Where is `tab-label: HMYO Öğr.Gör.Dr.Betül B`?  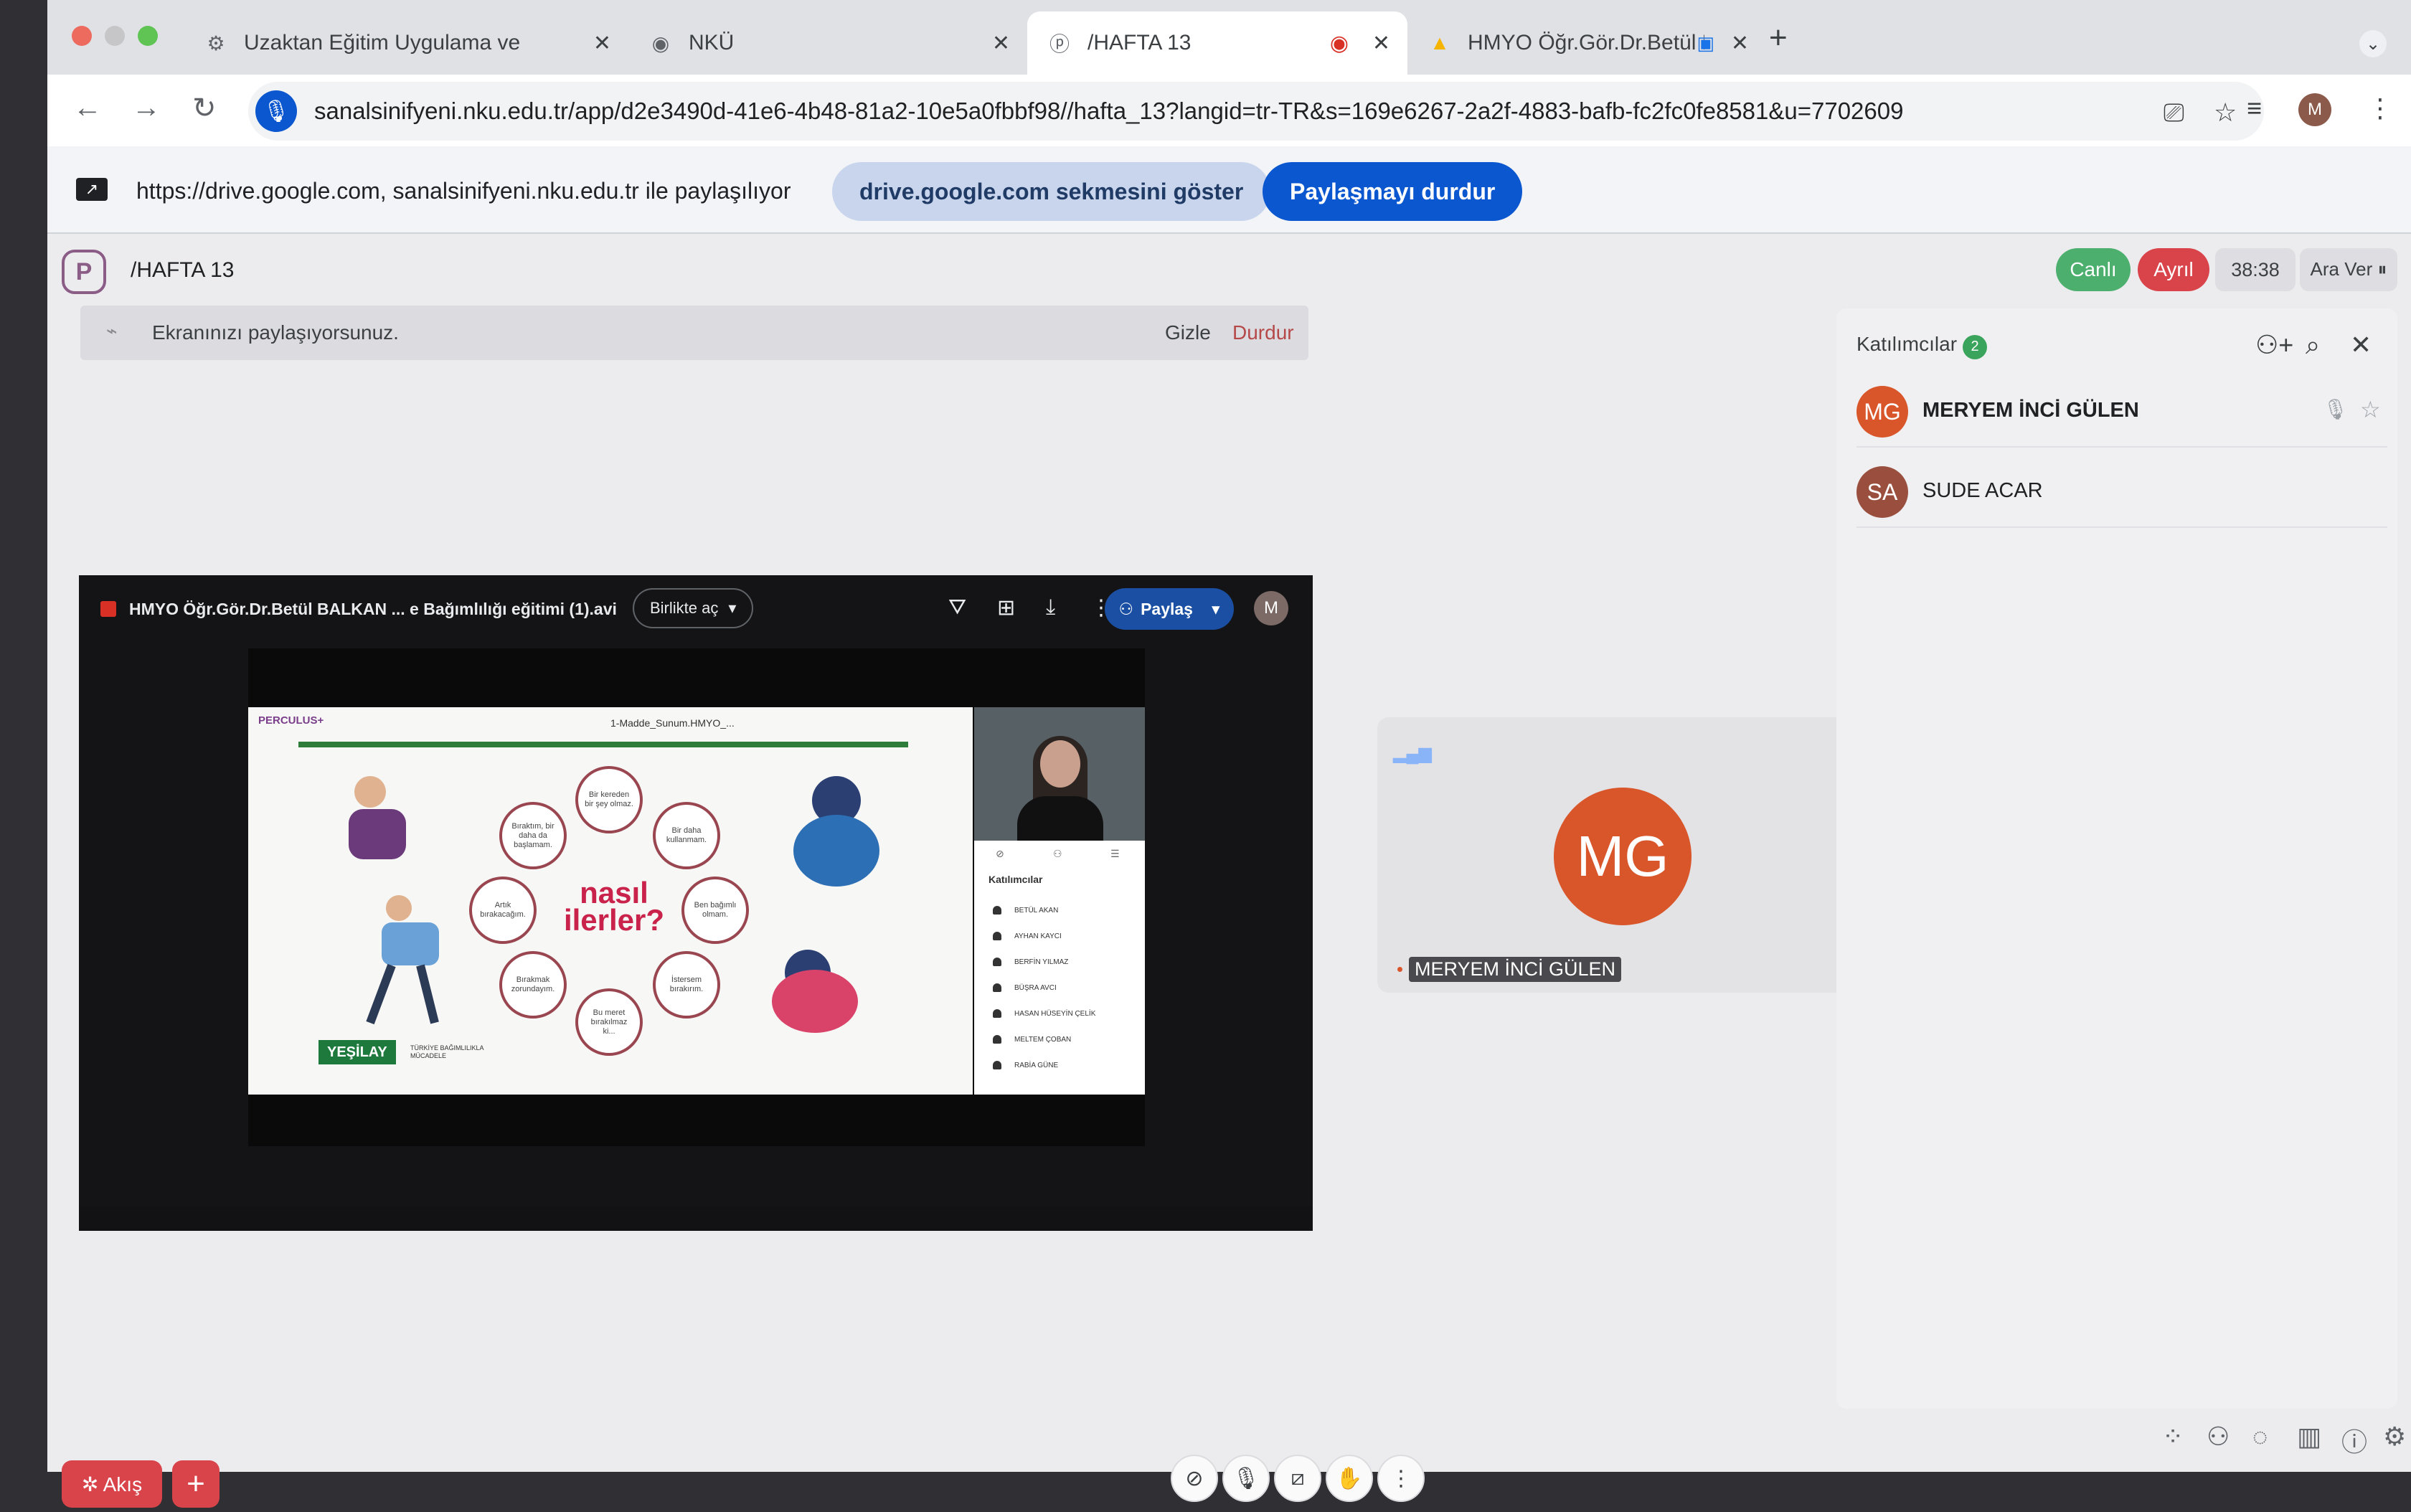
tab-label: HMYO Öğr.Gör.Dr.Betül B is located at coordinates (1586, 43).